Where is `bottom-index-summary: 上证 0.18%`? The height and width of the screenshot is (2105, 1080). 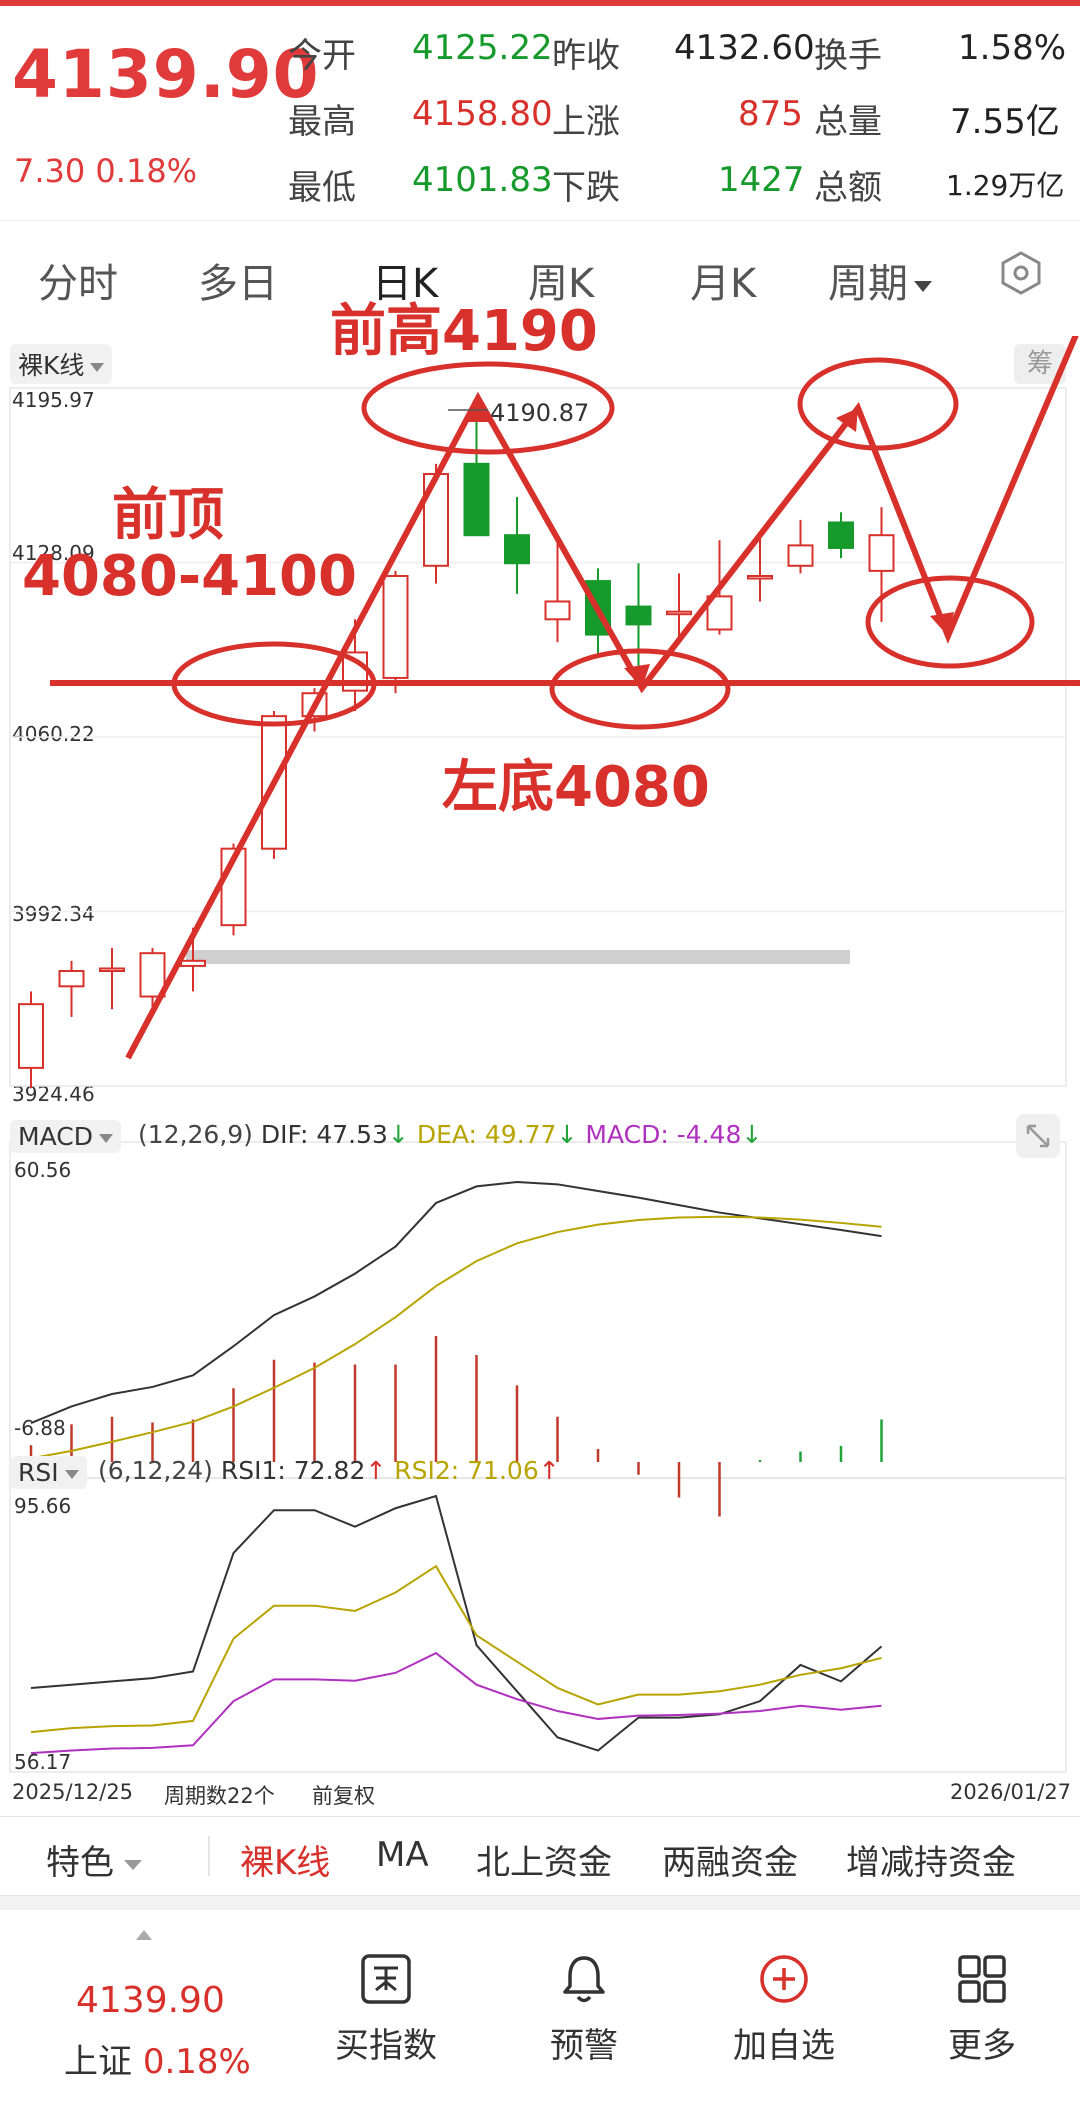
bottom-index-summary: 上证 0.18% is located at coordinates (157, 2058).